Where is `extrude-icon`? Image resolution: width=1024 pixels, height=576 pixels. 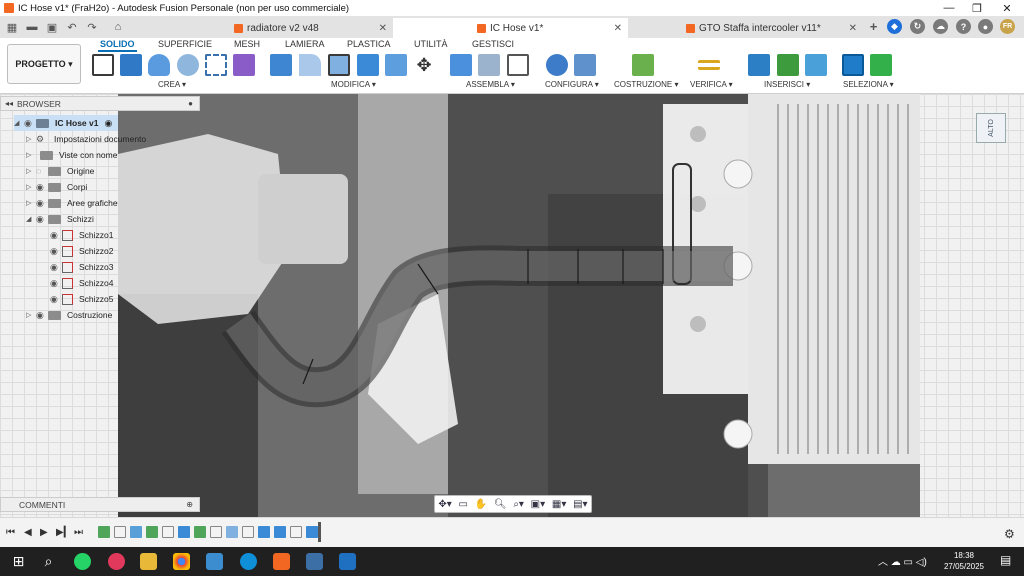 extrude-icon is located at coordinates (131, 65).